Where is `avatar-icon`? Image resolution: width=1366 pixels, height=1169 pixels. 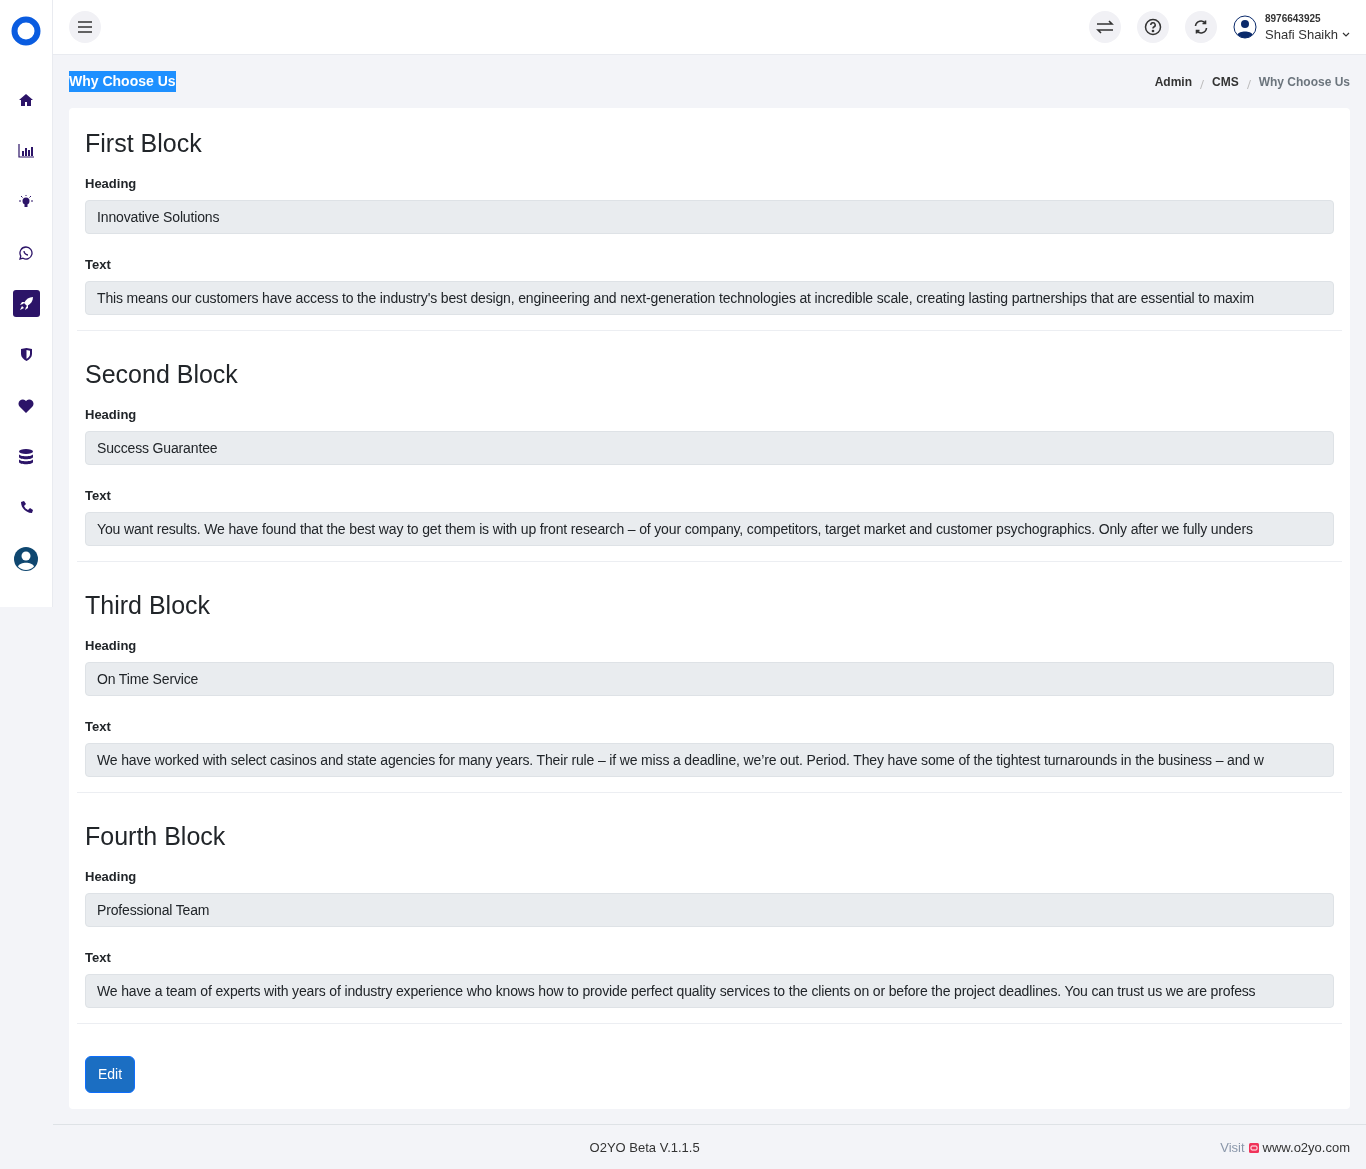 avatar-icon is located at coordinates (1245, 27).